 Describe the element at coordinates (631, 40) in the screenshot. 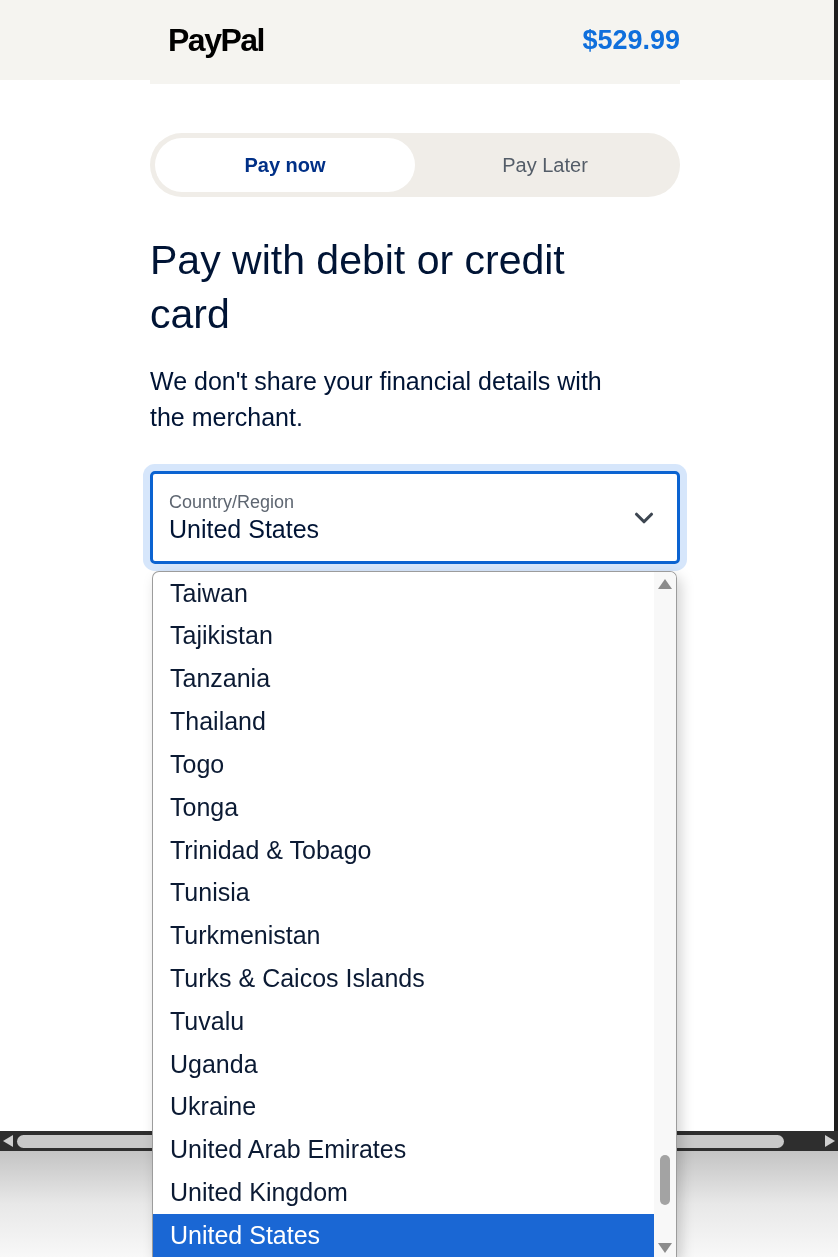

I see `order-amount: $529.99` at that location.